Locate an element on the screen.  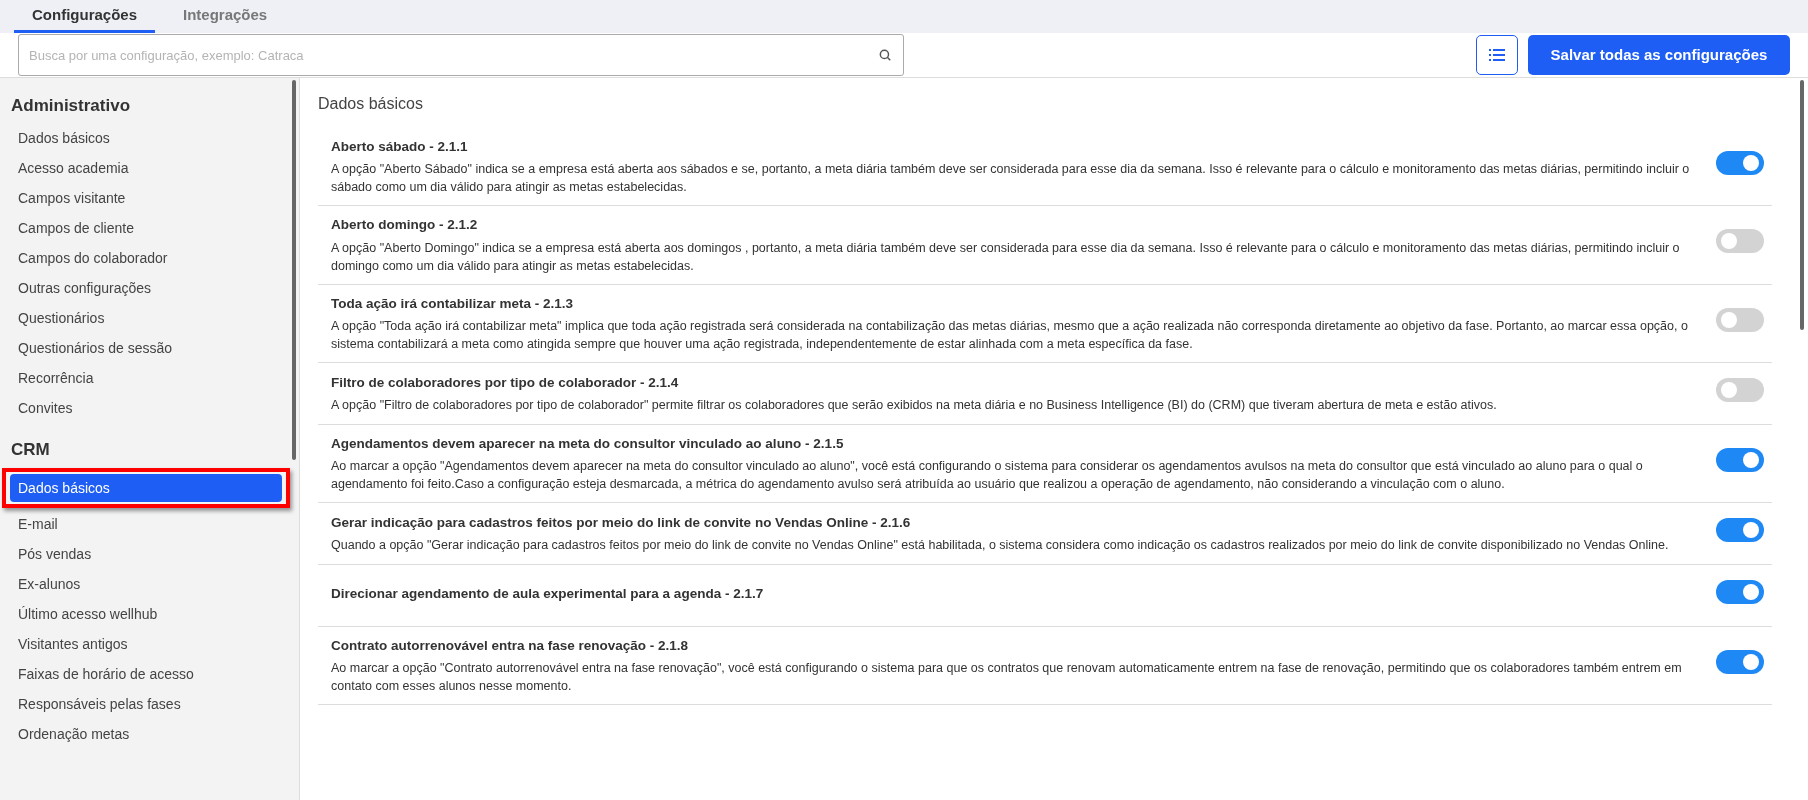
sidebar-item: Campos do colaborador is located at coordinates (146, 258).